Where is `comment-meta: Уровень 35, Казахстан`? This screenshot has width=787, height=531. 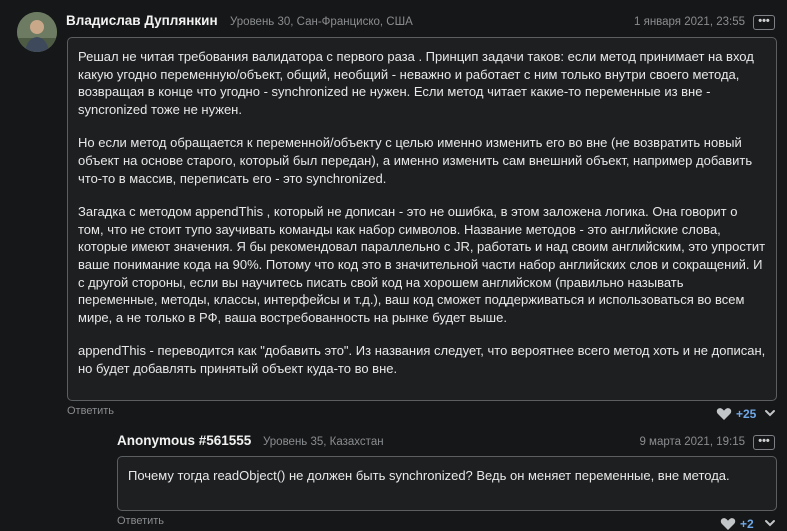
comment-meta: Уровень 35, Казахстан is located at coordinates (323, 442).